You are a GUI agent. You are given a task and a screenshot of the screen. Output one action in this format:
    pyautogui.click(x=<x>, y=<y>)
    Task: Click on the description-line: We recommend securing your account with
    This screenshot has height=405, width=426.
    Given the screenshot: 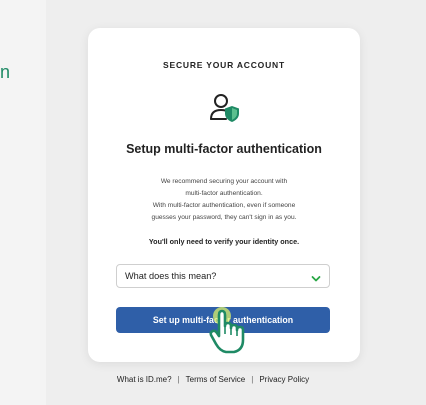 What is the action you would take?
    pyautogui.click(x=224, y=181)
    